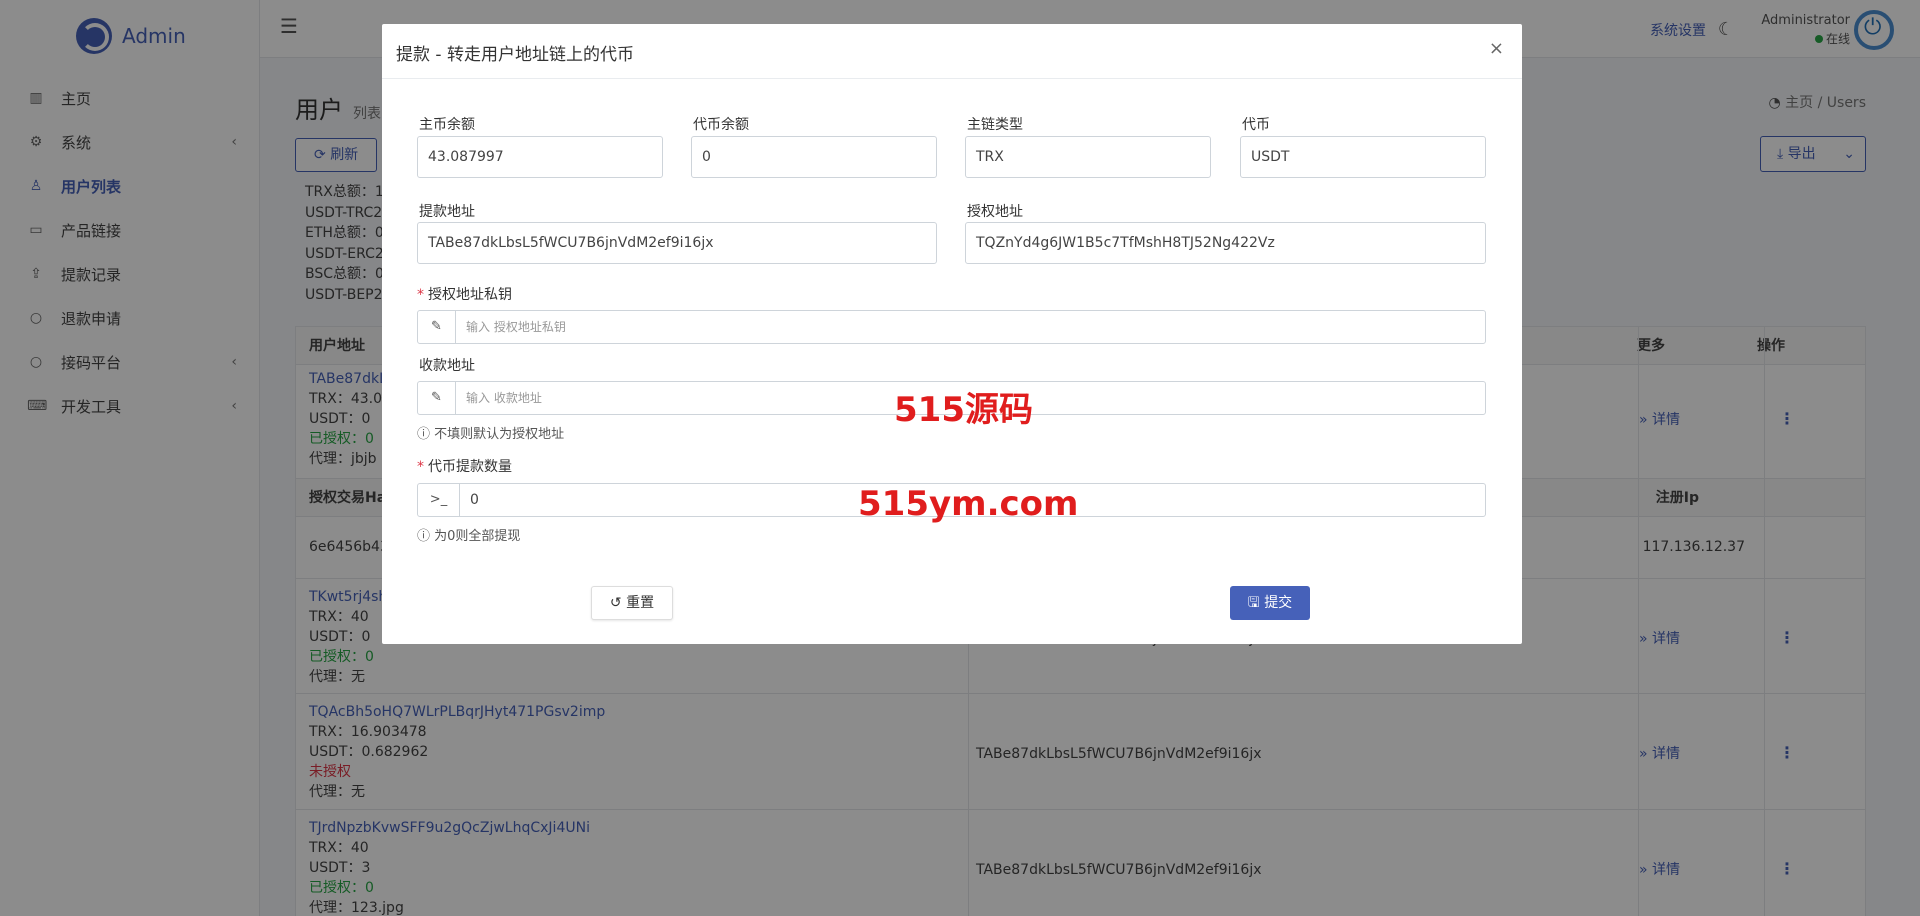 The height and width of the screenshot is (916, 1920). I want to click on amount-value: 0, so click(474, 500).